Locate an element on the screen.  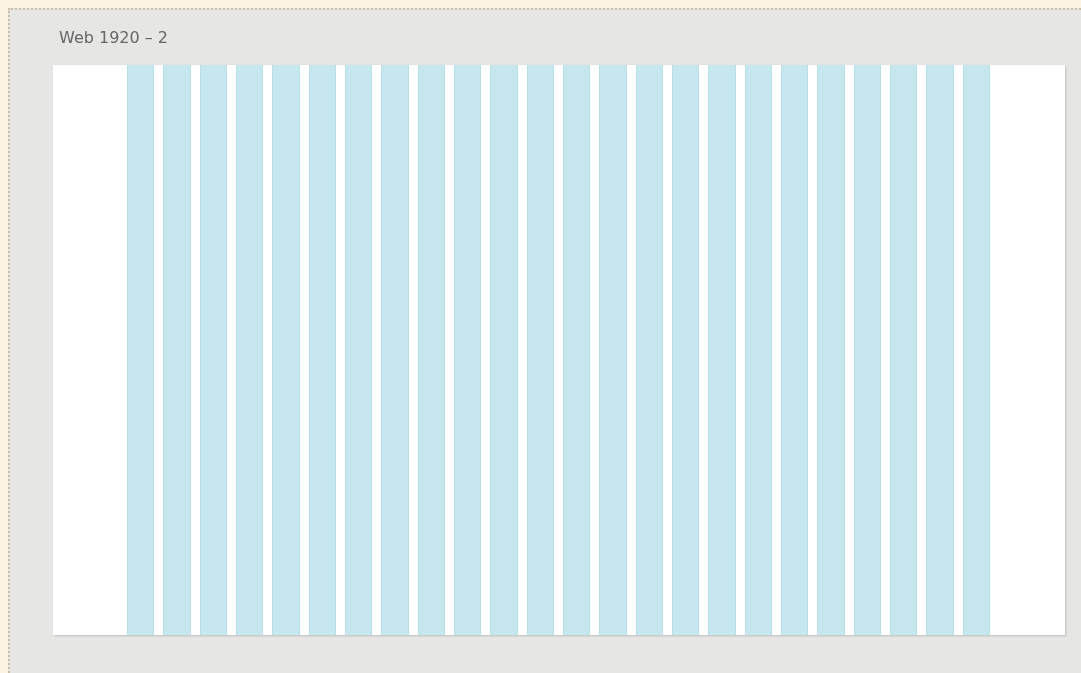
artboard-title: Web 1920 – 2 is located at coordinates (114, 38).